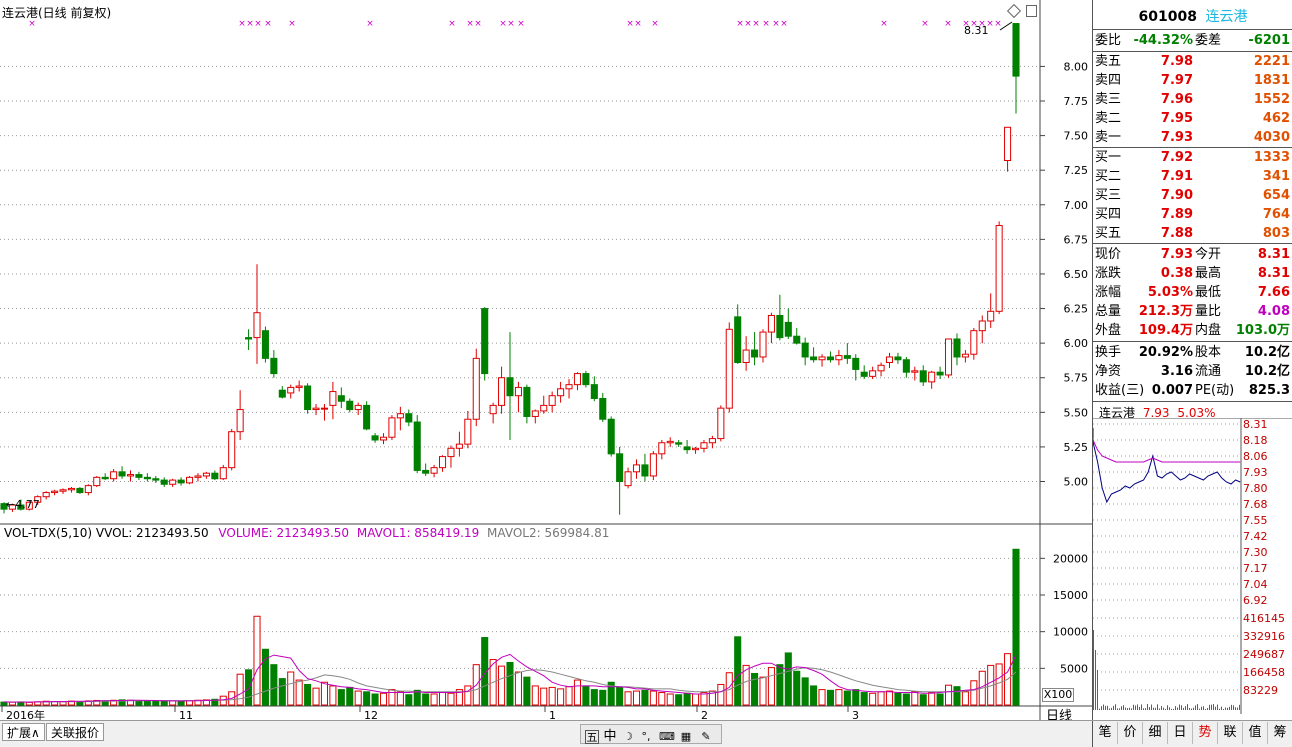 This screenshot has height=747, width=1292. Describe the element at coordinates (592, 737) in the screenshot. I see `ime-five-icon: 五` at that location.